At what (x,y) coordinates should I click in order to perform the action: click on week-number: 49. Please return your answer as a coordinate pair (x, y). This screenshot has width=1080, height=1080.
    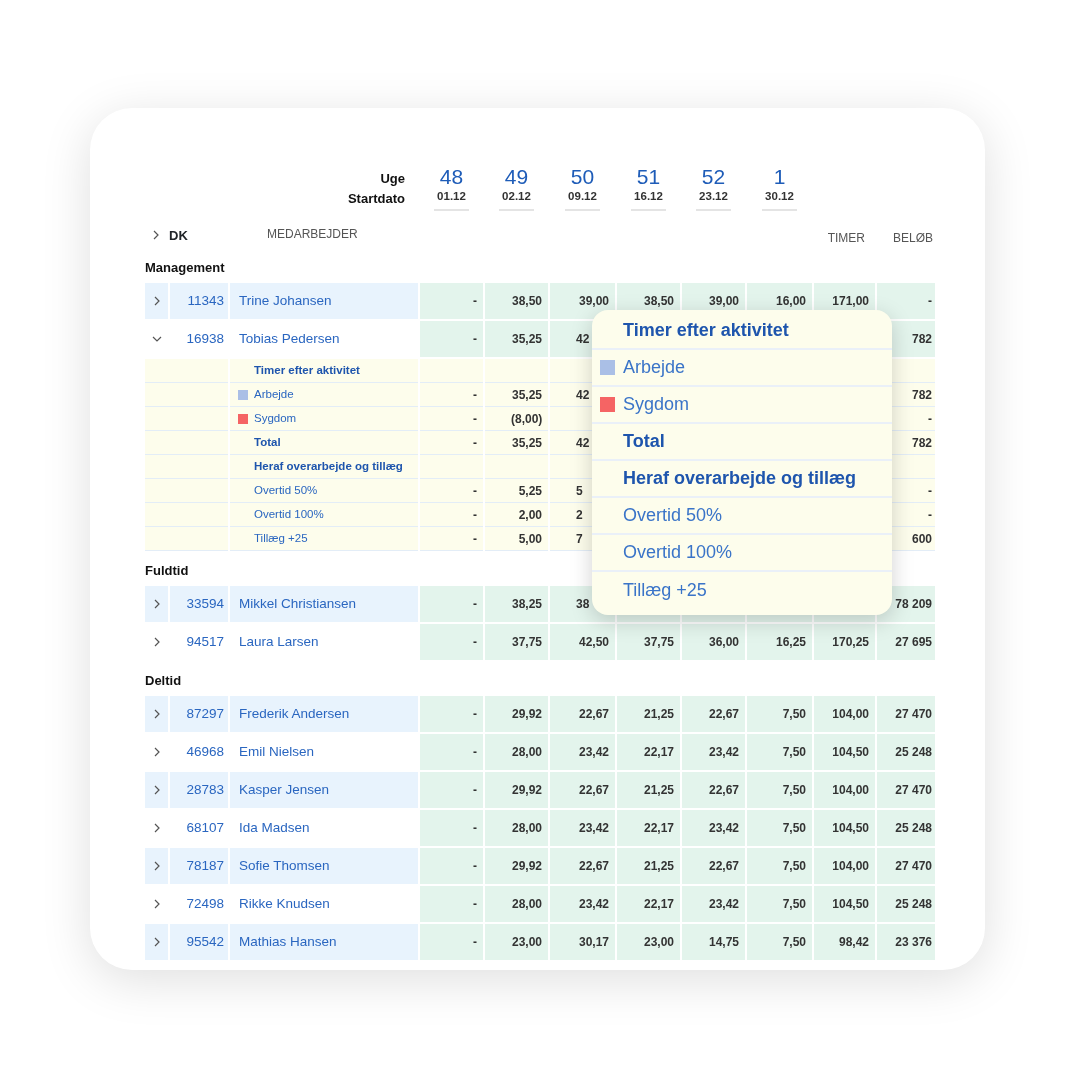
    Looking at the image, I should click on (516, 176).